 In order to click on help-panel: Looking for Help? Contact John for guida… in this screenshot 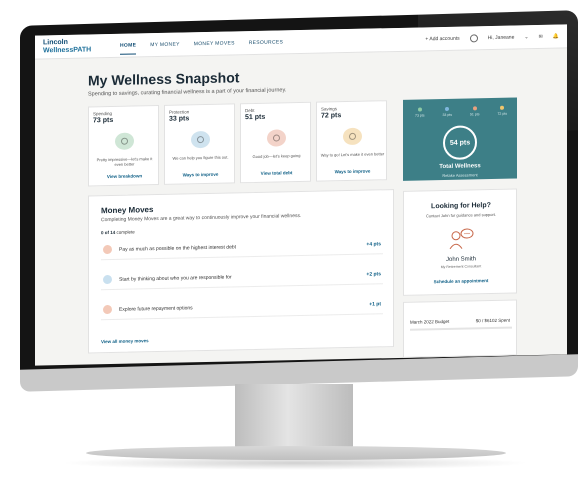, I will do `click(460, 242)`.